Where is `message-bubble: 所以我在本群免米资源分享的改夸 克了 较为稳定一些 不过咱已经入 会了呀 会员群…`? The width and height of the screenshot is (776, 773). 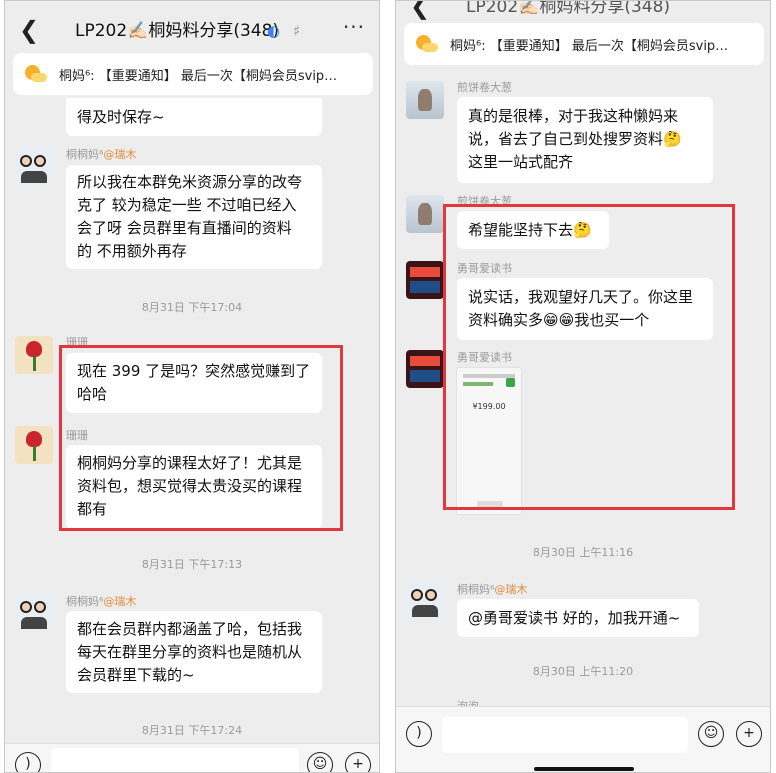
message-bubble: 所以我在本群免米资源分享的改夸 克了 较为稳定一些 不过咱已经入 会了呀 会员群… is located at coordinates (194, 217).